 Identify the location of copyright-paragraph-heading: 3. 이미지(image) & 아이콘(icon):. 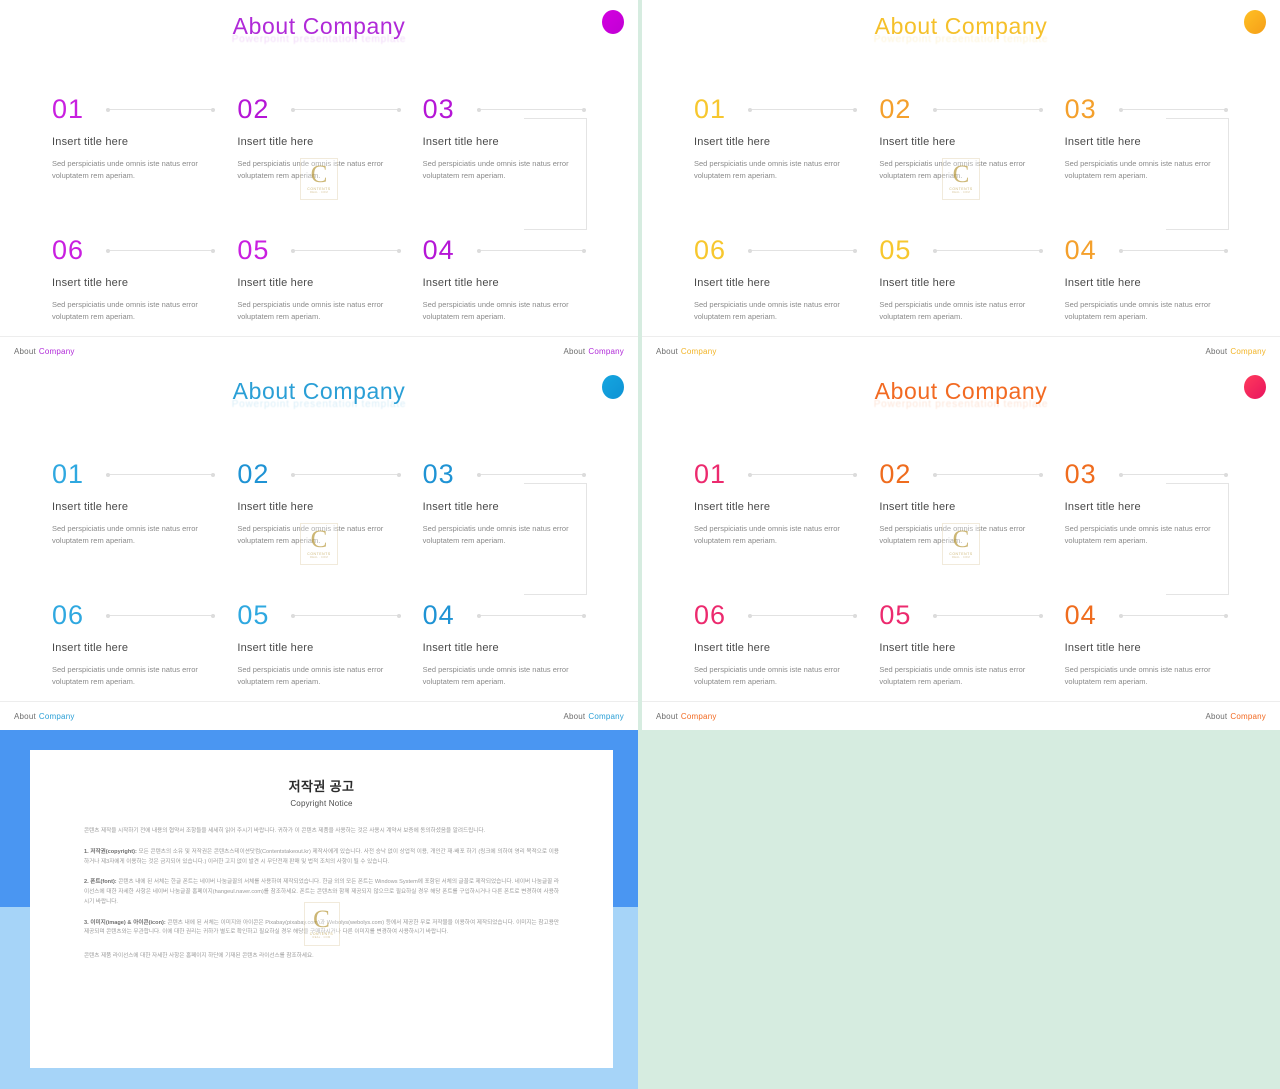
(125, 922).